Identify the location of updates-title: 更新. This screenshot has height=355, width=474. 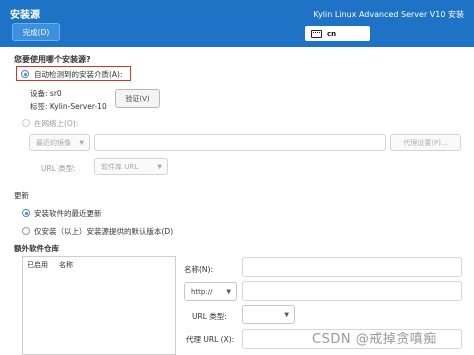
(21, 195).